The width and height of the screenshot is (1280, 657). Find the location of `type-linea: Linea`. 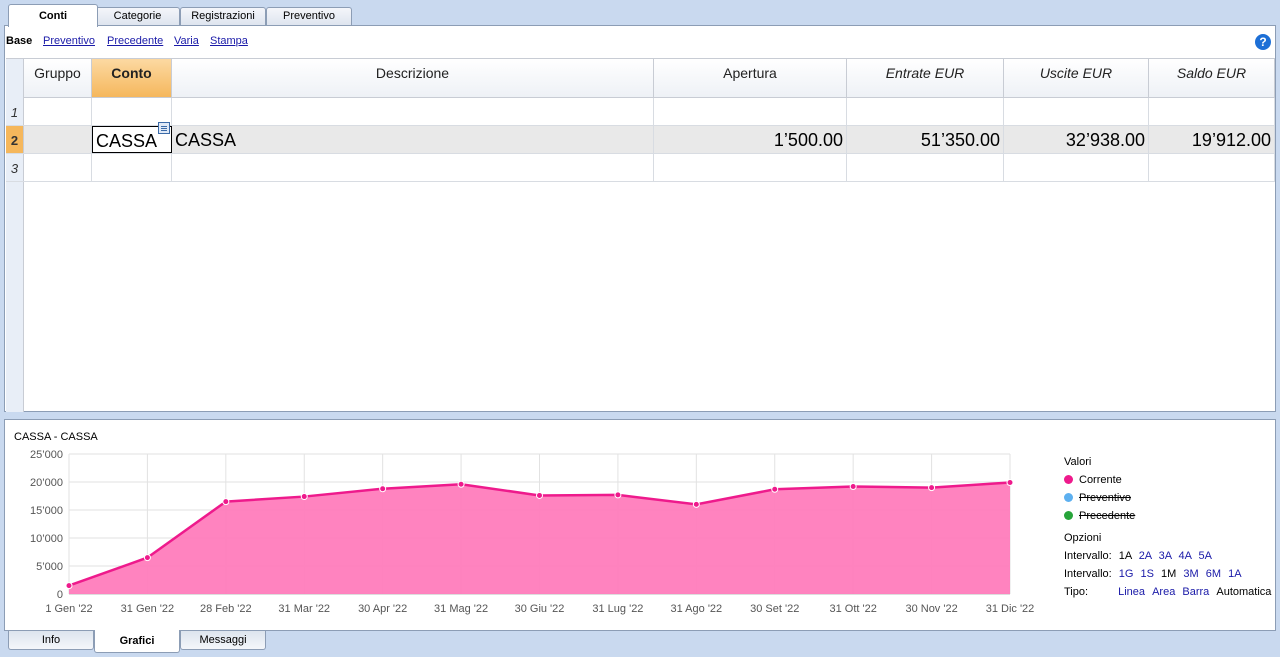

type-linea: Linea is located at coordinates (1131, 592).